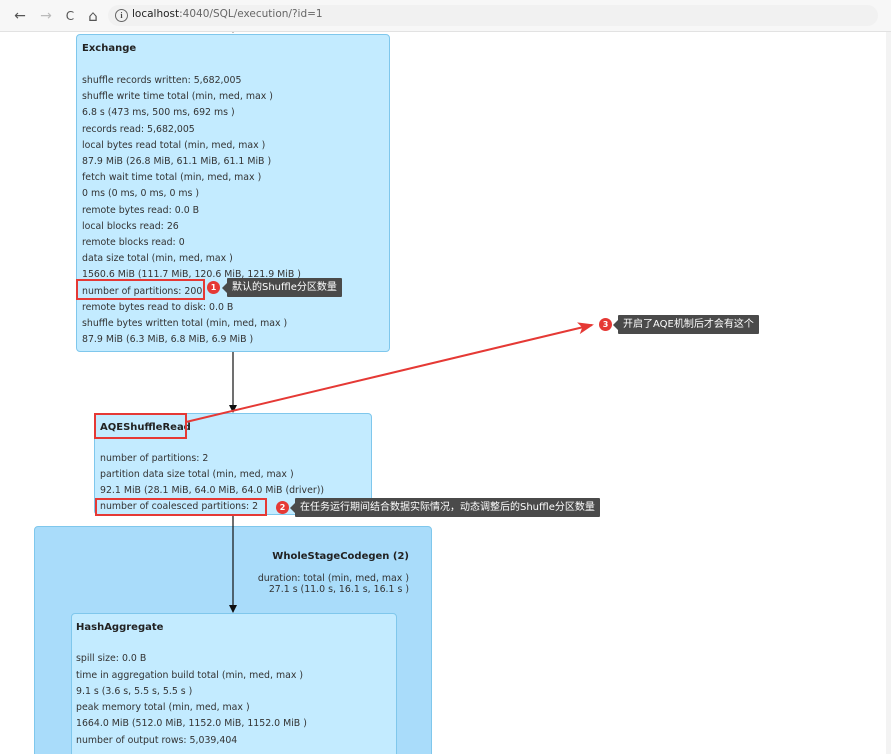 Image resolution: width=891 pixels, height=754 pixels. What do you see at coordinates (686, 324) in the screenshot?
I see `annotation-tooltip-3: 开启了AQE机制后才会有这个` at bounding box center [686, 324].